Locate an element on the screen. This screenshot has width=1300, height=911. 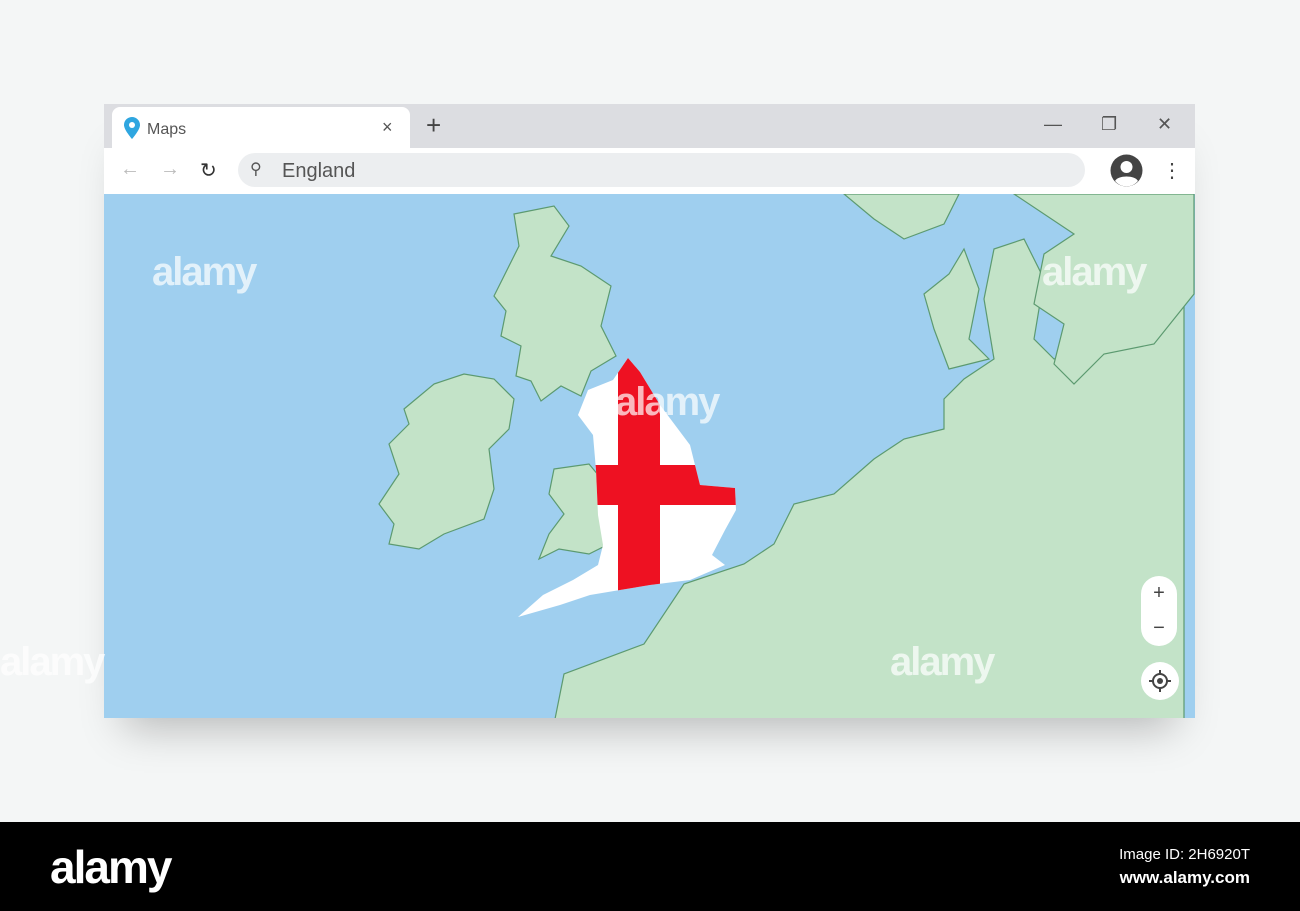
alamy-logo: alamy is located at coordinates (111, 867).